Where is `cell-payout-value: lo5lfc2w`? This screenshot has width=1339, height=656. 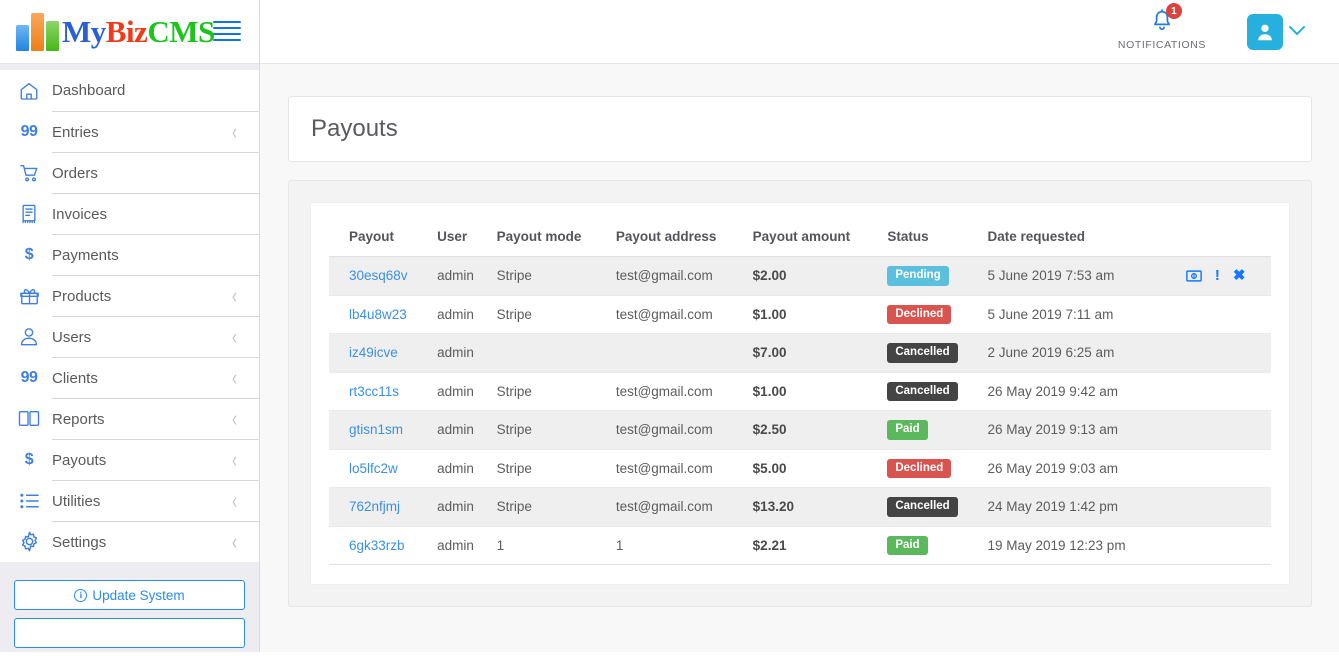 cell-payout-value: lo5lfc2w is located at coordinates (373, 468).